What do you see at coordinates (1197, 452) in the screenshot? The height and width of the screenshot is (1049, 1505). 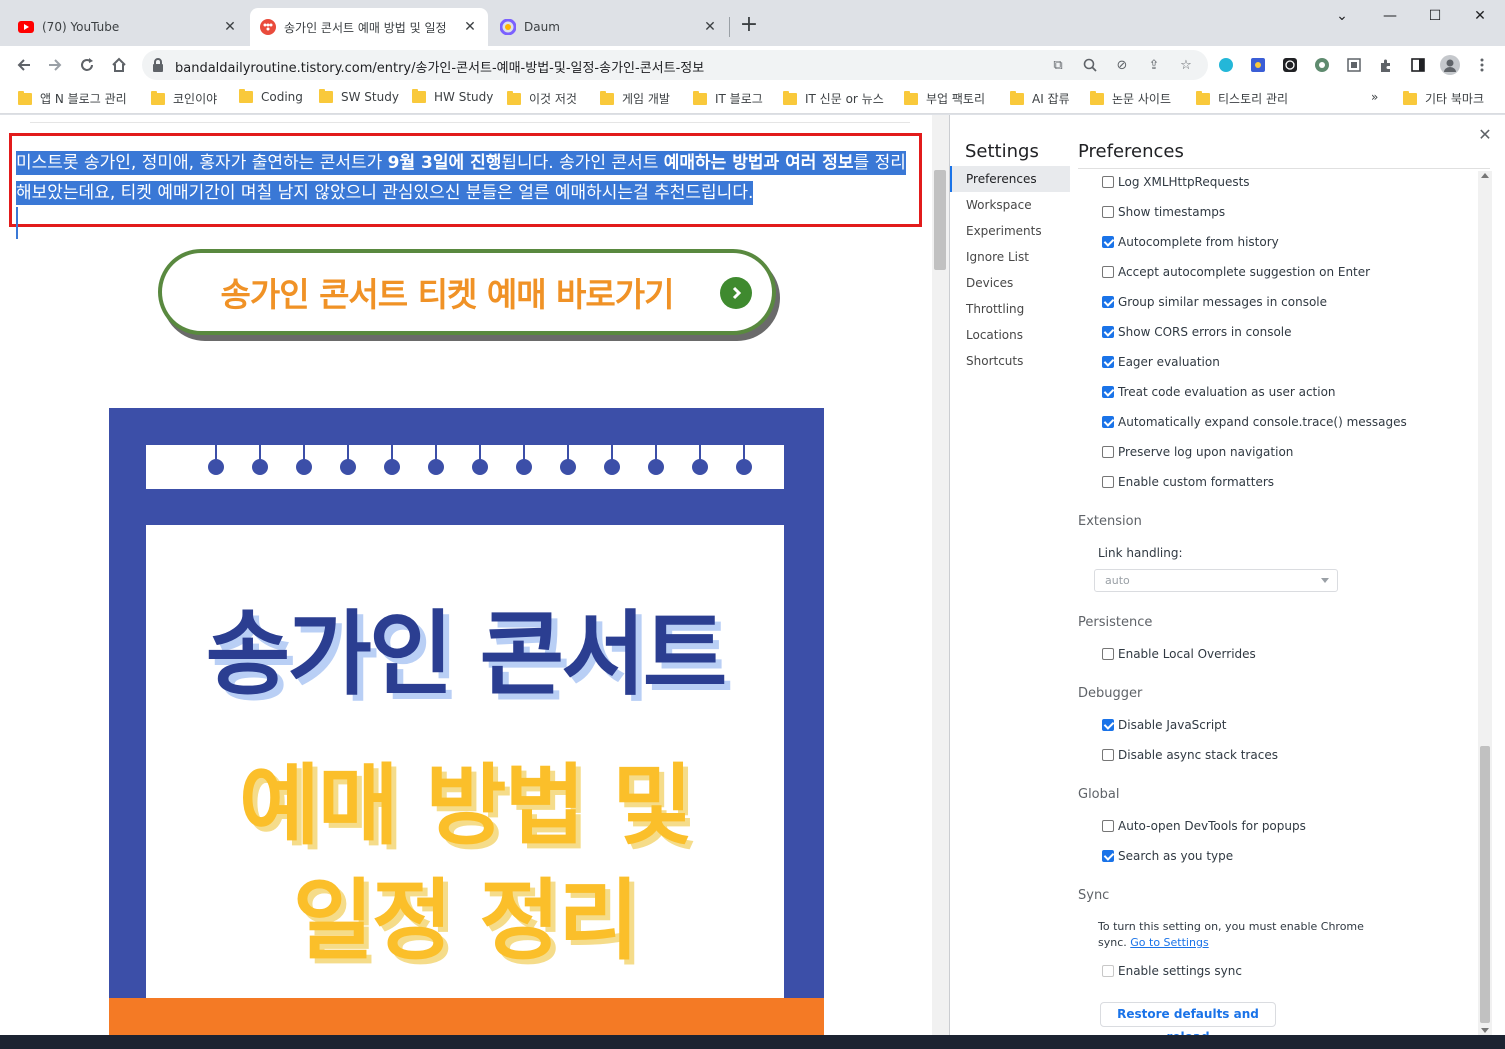 I see `option-preserve-log: Preserve log upon navigation` at bounding box center [1197, 452].